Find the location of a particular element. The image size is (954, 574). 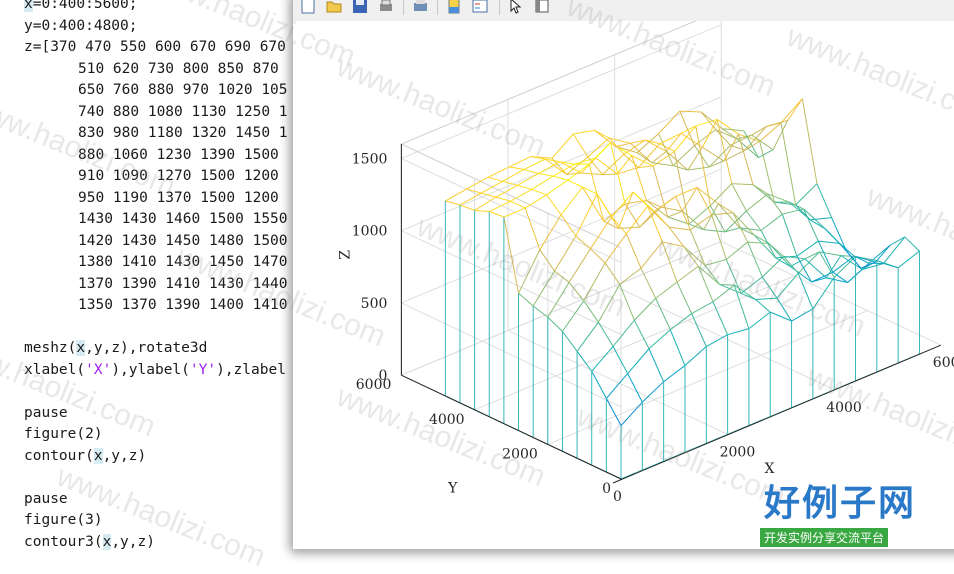

code-text: 1350 1370 1390 1400 1410 is located at coordinates (183, 305).